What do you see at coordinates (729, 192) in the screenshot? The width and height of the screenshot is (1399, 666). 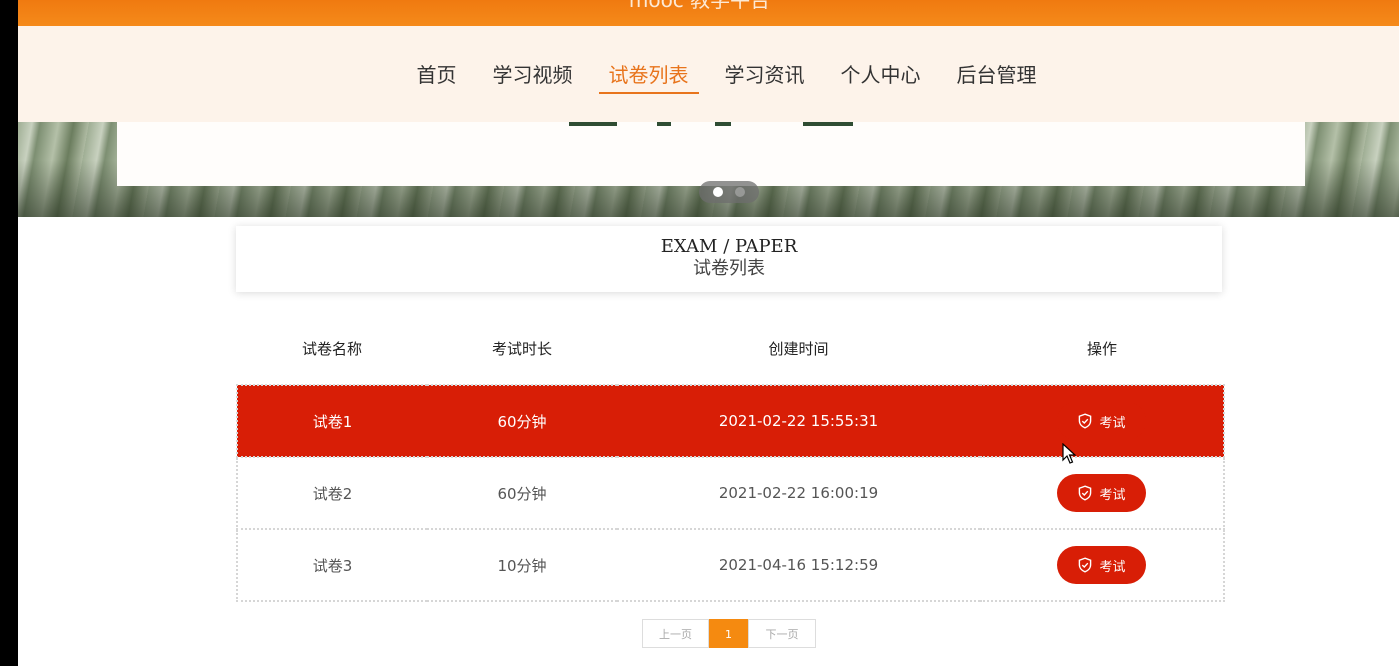 I see `carousel-indicator` at bounding box center [729, 192].